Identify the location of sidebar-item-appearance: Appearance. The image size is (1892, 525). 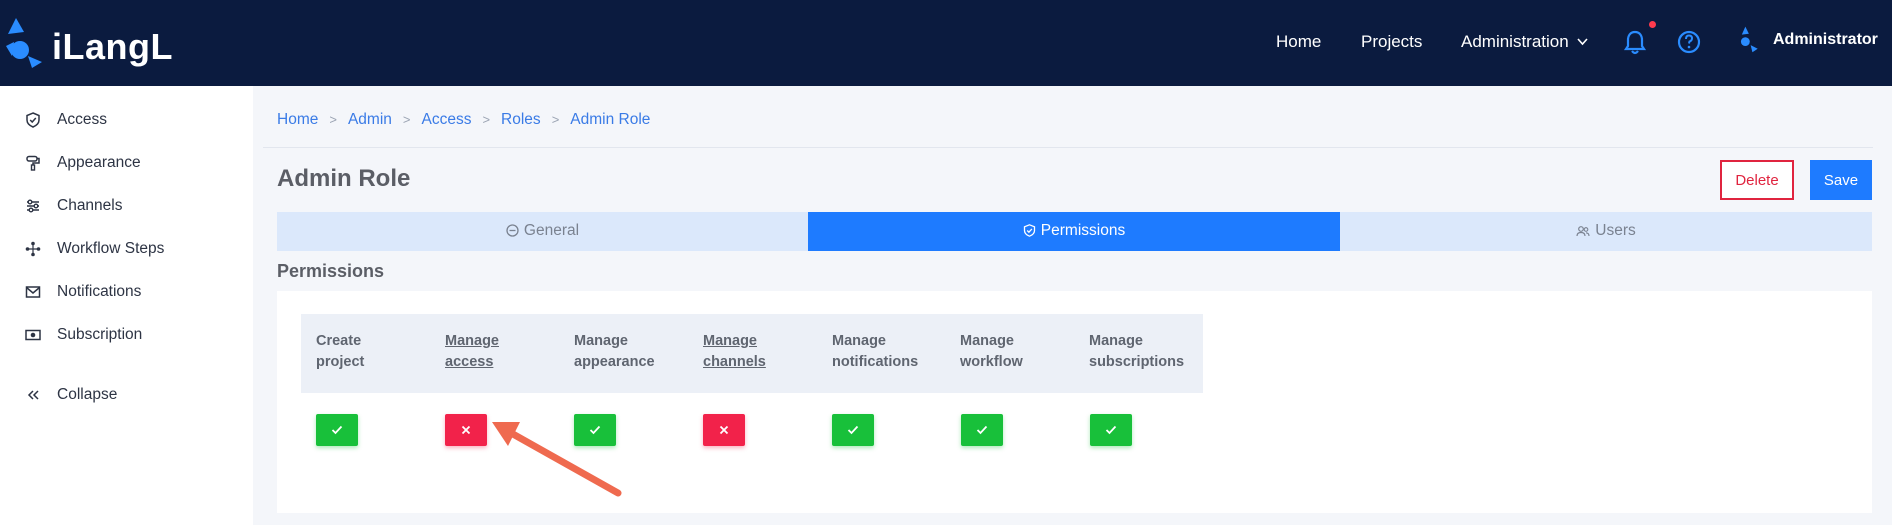
(126, 163).